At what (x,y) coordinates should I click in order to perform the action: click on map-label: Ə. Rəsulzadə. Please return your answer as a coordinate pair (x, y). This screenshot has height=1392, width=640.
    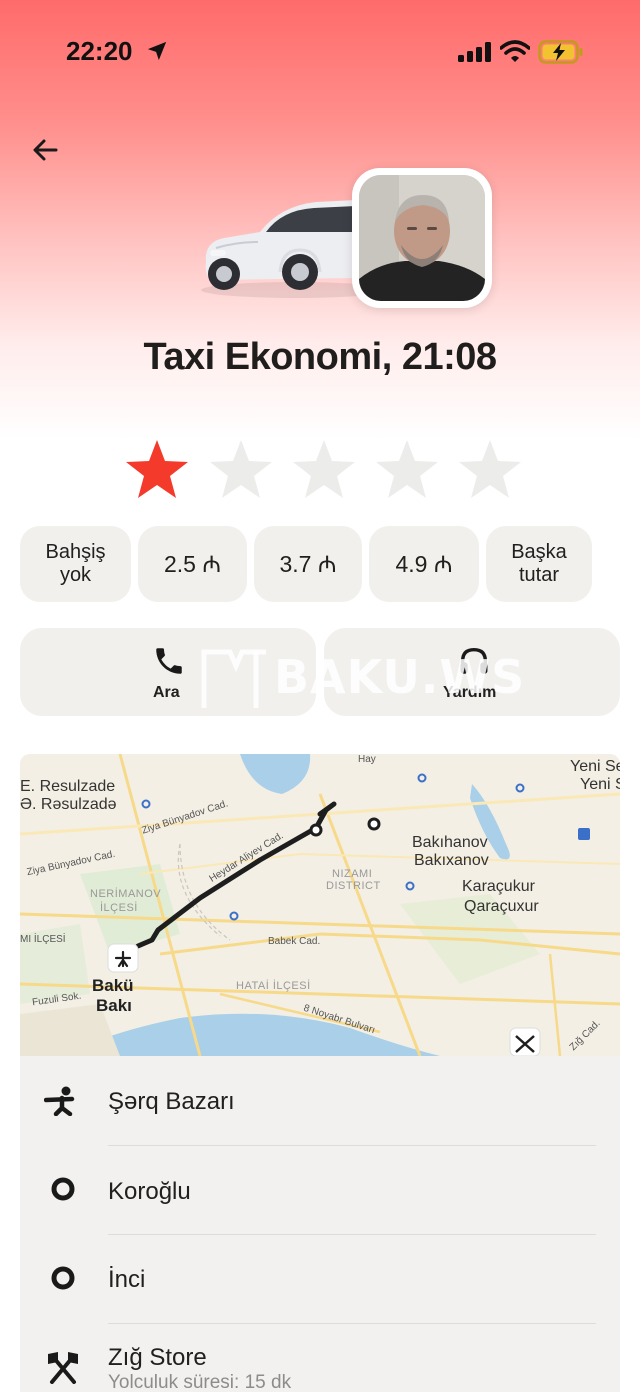
    Looking at the image, I should click on (68, 804).